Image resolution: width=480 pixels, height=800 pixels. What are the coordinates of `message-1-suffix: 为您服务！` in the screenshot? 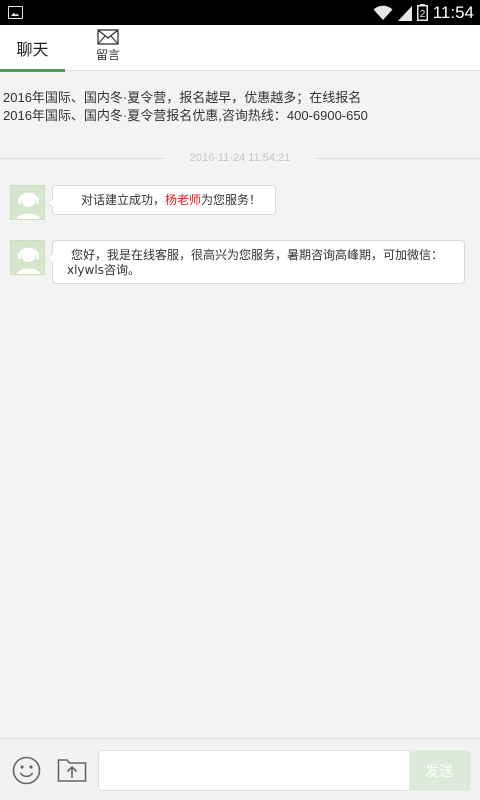 It's located at (231, 200).